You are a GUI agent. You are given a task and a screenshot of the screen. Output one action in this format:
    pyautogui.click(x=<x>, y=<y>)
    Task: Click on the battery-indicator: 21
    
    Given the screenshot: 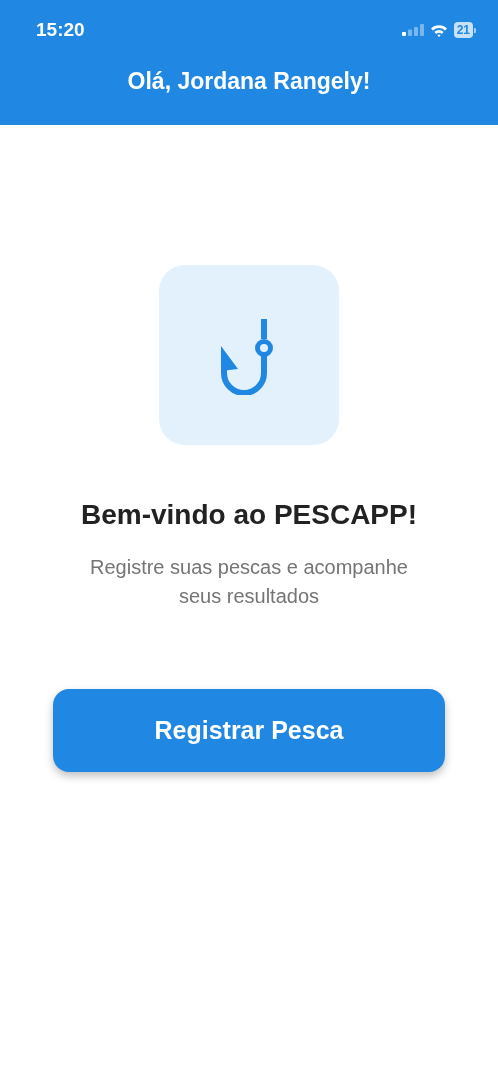 What is the action you would take?
    pyautogui.click(x=464, y=30)
    